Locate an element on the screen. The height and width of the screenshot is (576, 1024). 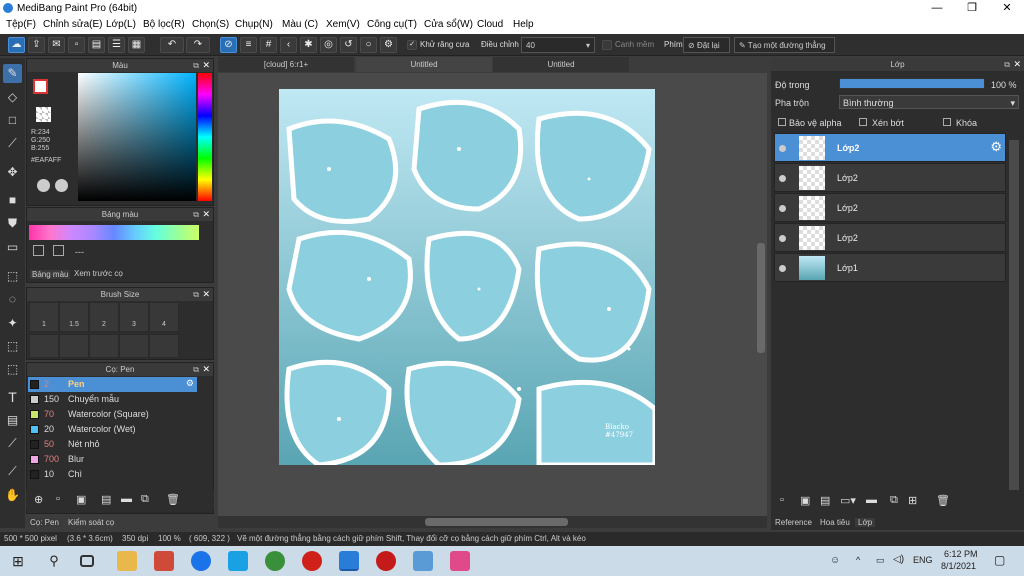
concentric-snap-icon: ◎ is located at coordinates (328, 45).